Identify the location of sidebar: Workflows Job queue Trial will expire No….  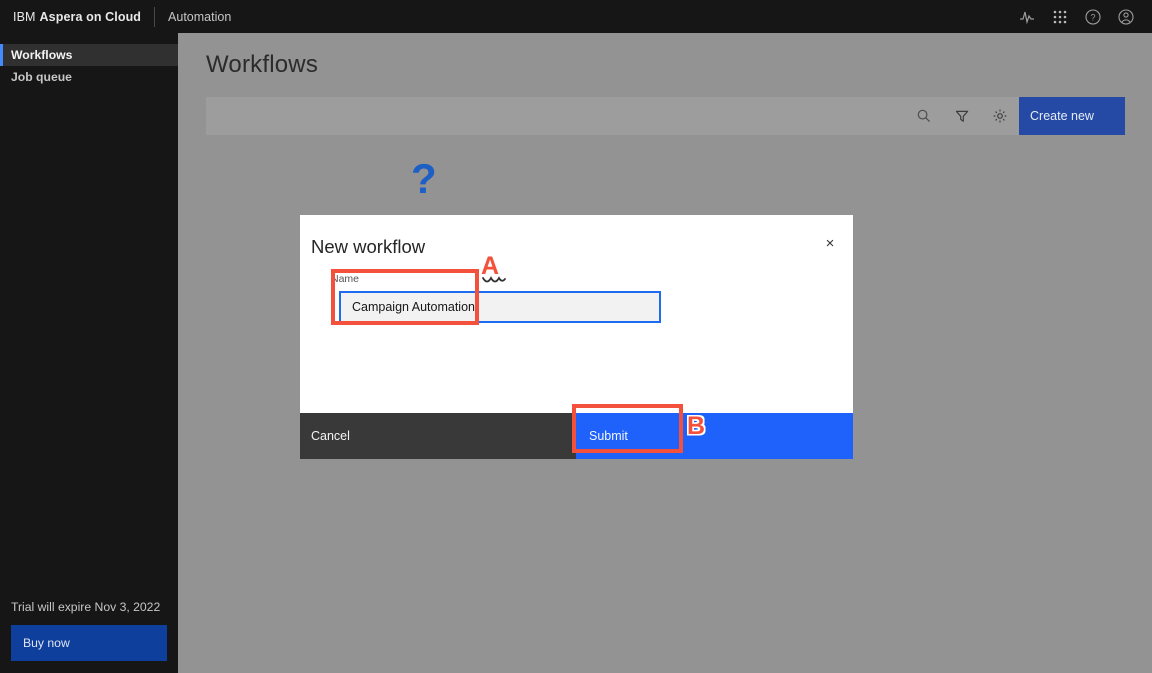
(89, 353).